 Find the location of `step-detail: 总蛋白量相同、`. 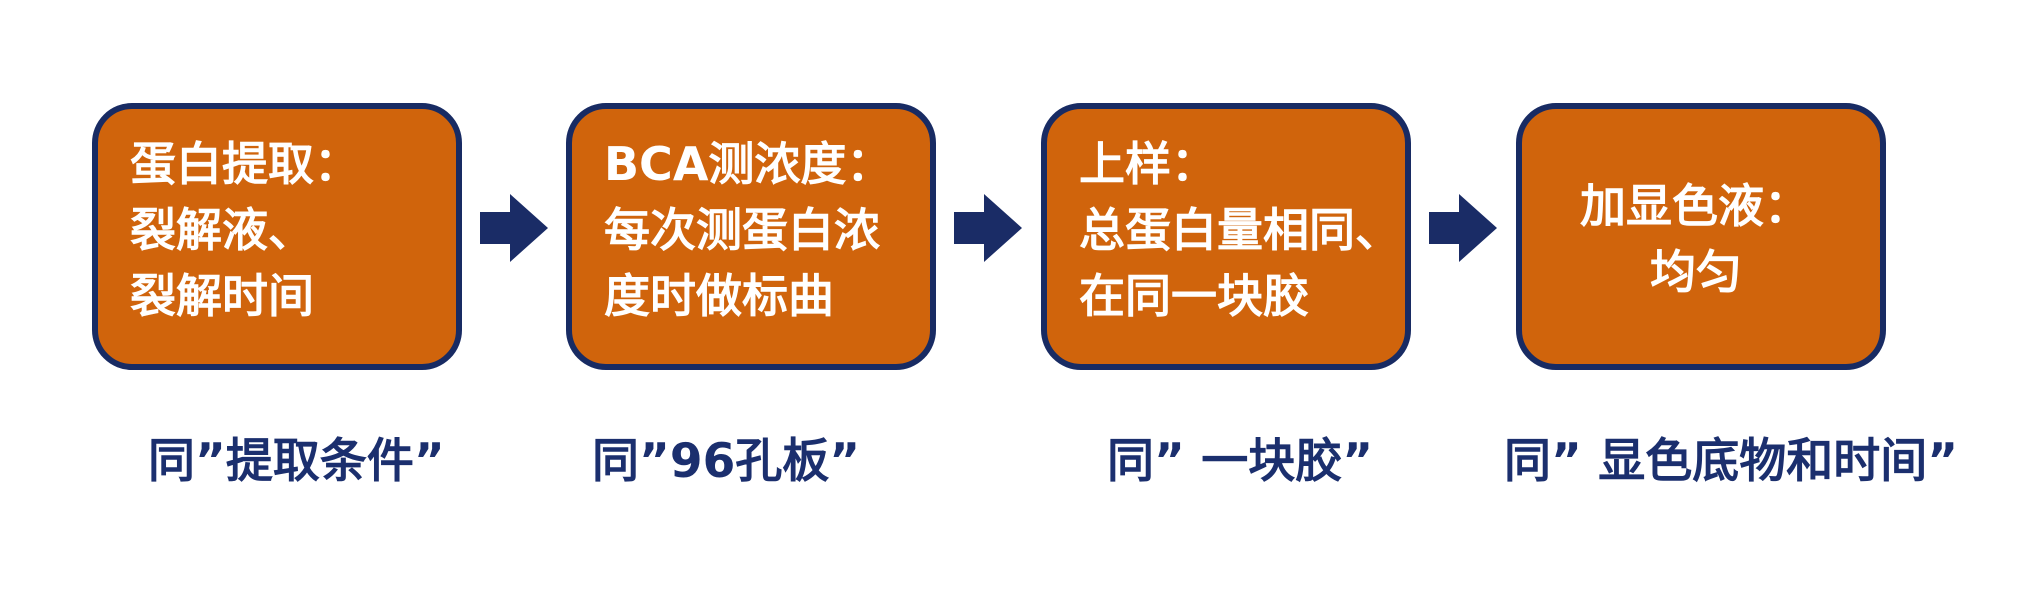

step-detail: 总蛋白量相同、 is located at coordinates (1240, 230).